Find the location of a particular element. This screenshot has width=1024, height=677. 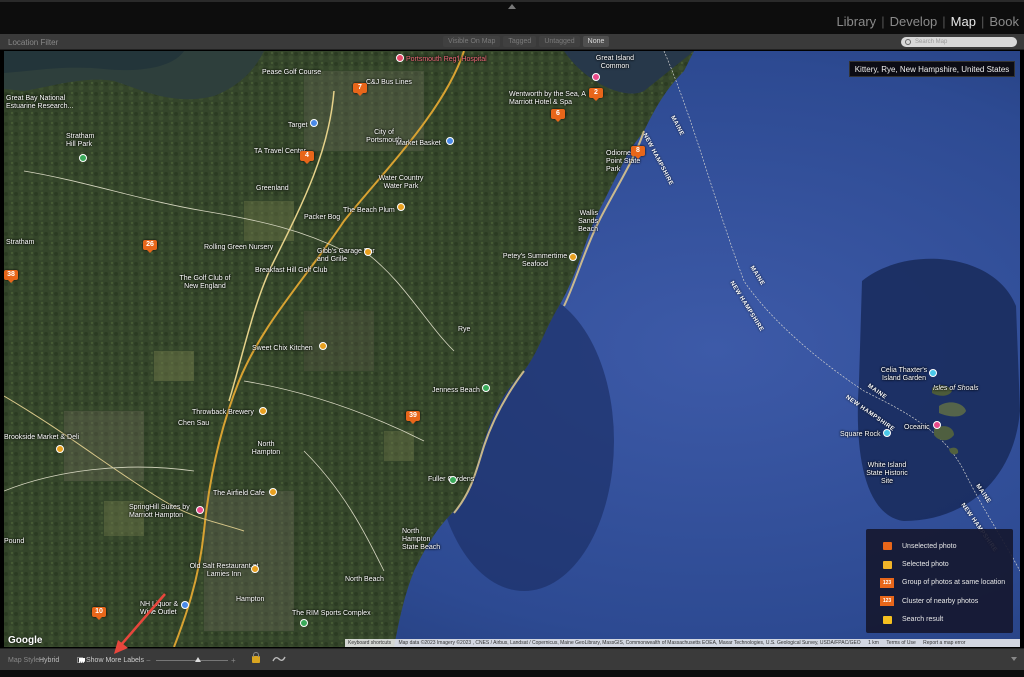

zoom-slider-thumb is located at coordinates (198, 659).